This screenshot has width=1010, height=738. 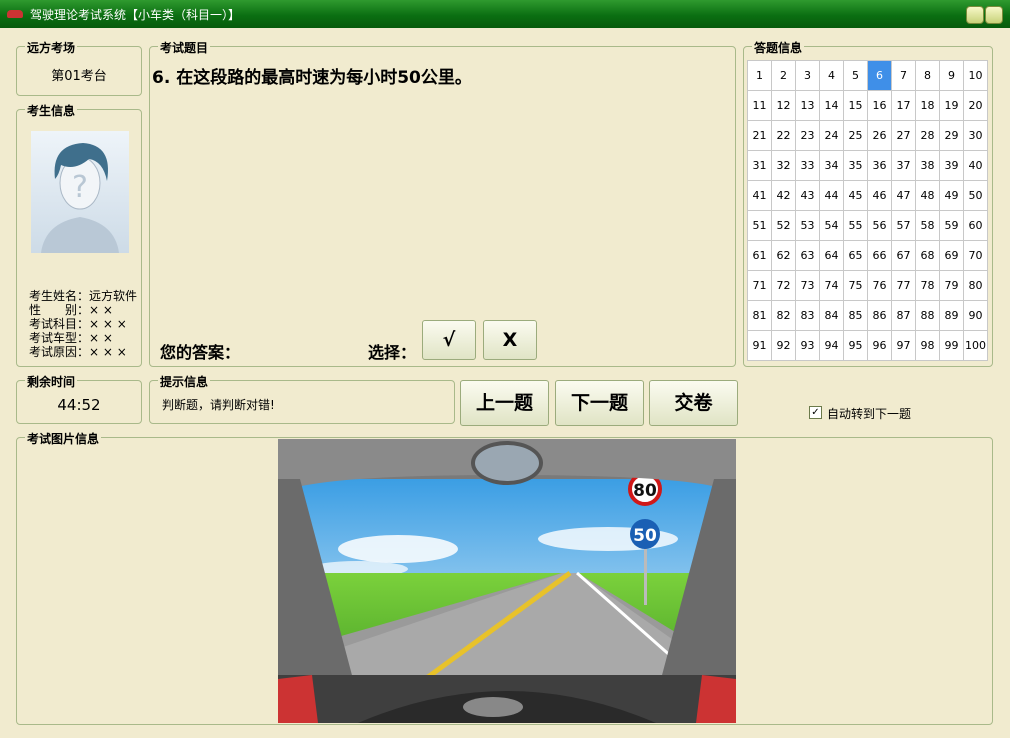 I want to click on answer-cell-61: 61, so click(x=759, y=255).